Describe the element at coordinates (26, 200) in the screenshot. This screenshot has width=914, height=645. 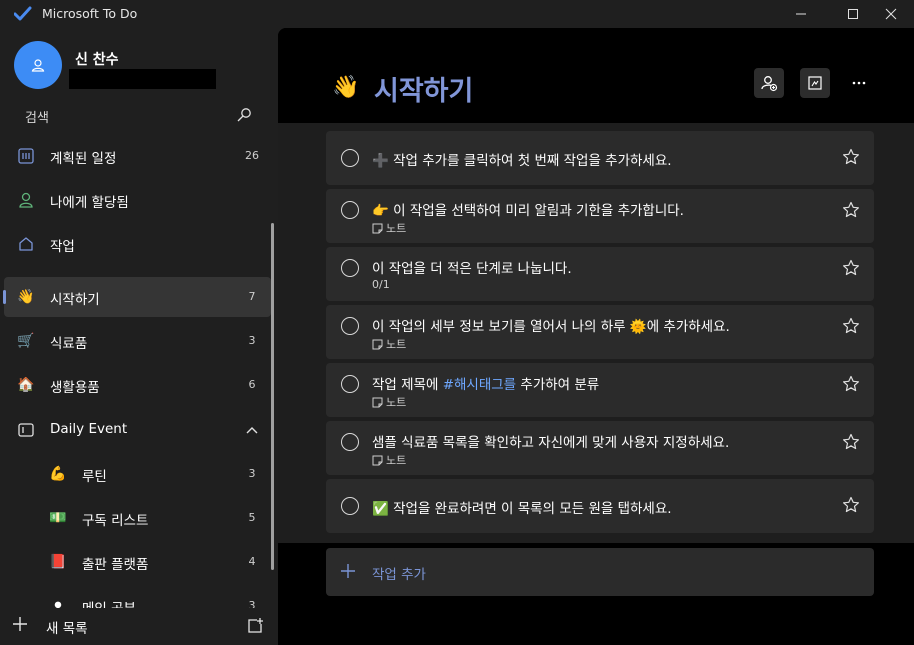
I see `person-icon` at that location.